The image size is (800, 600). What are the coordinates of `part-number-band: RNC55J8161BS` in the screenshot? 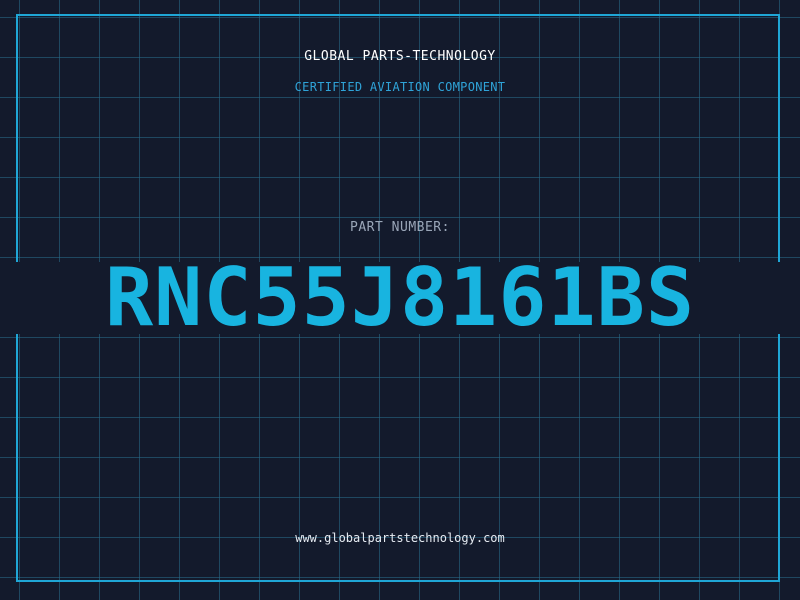 It's located at (400, 298).